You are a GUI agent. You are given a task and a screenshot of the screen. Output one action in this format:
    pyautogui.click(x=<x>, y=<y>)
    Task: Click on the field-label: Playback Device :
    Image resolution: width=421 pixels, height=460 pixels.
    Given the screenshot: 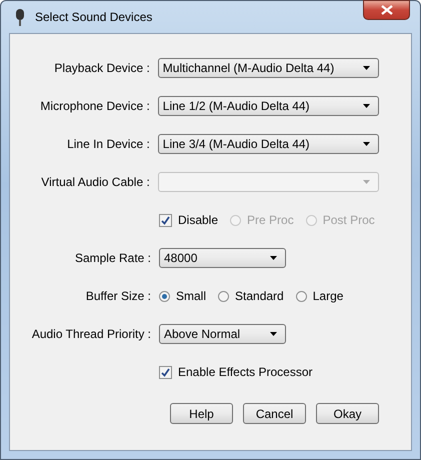 What is the action you would take?
    pyautogui.click(x=102, y=68)
    